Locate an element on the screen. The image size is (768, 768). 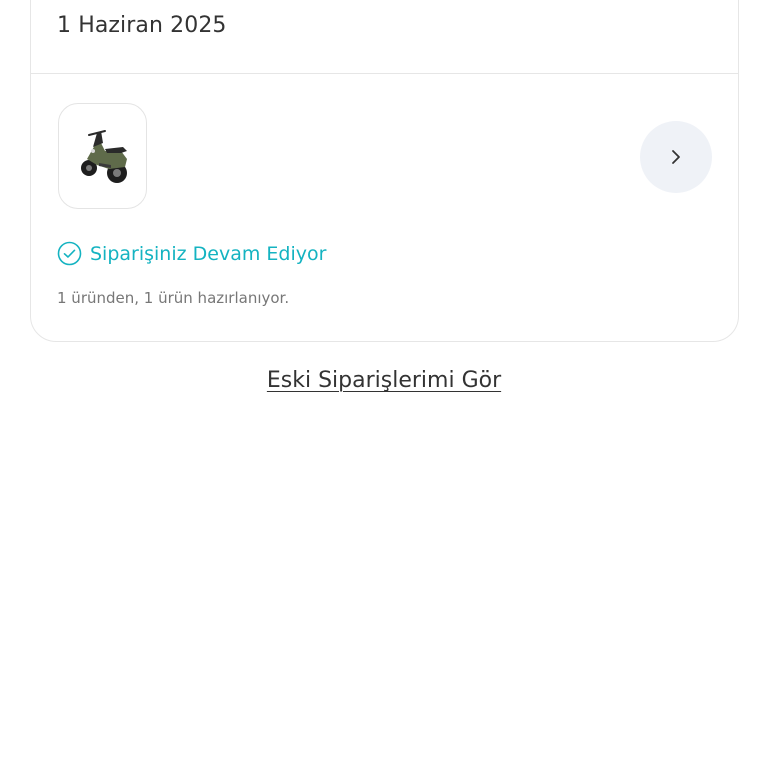
order-card-header: 1 Haziran 2025 is located at coordinates (384, 37).